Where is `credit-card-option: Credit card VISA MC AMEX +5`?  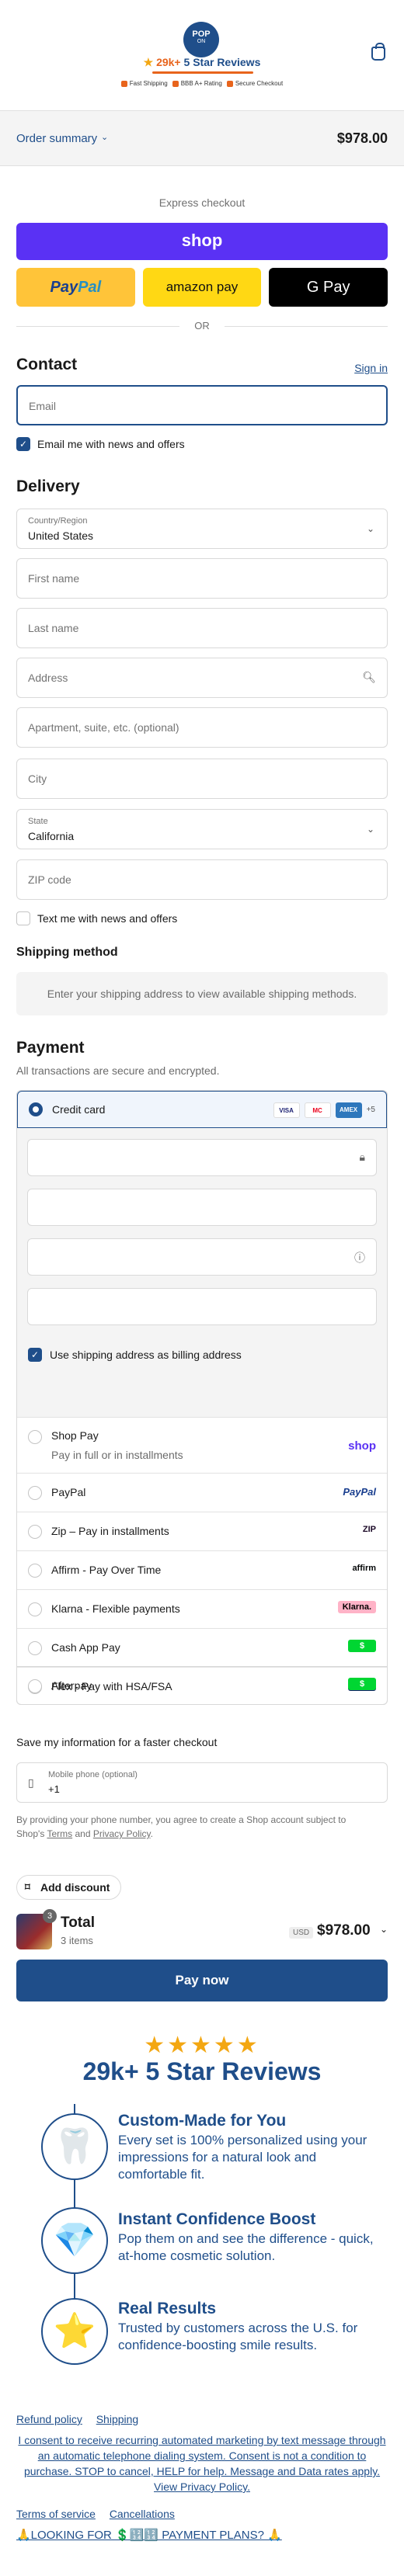
credit-card-option: Credit card VISA MC AMEX +5 is located at coordinates (202, 1109).